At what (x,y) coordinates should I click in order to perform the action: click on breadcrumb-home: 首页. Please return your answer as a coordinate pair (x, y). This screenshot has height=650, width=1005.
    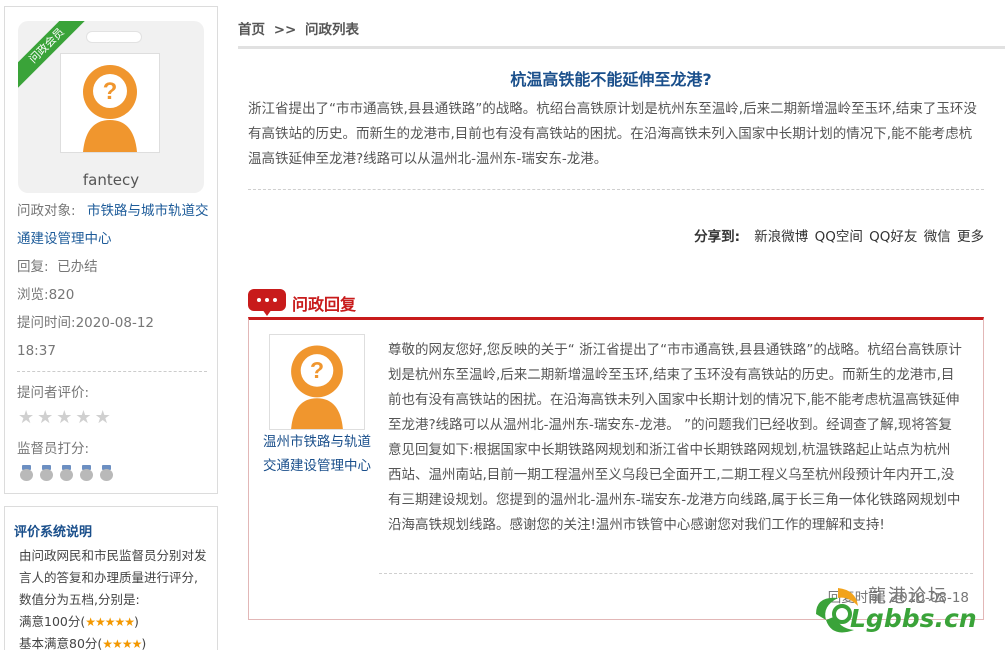
    Looking at the image, I should click on (251, 30).